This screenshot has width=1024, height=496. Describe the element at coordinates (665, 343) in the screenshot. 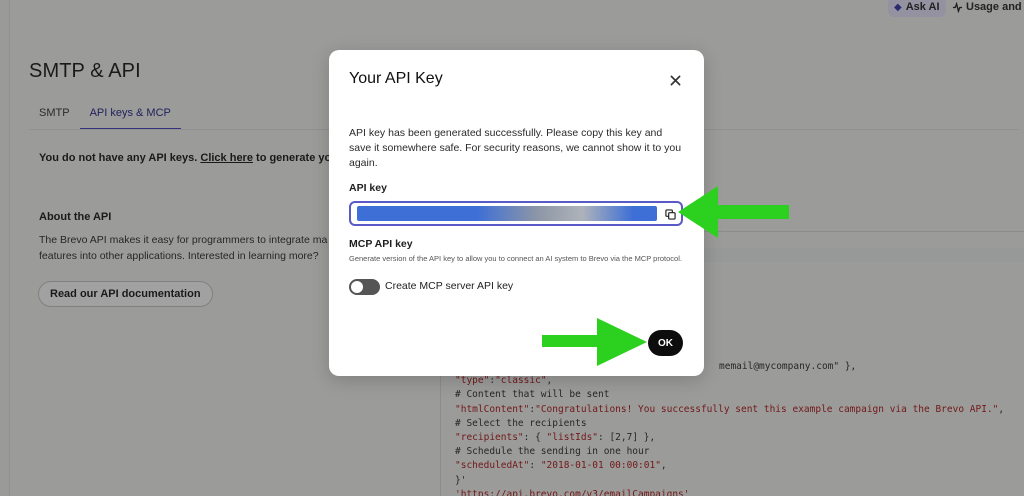

I see `ok-button: OK` at that location.